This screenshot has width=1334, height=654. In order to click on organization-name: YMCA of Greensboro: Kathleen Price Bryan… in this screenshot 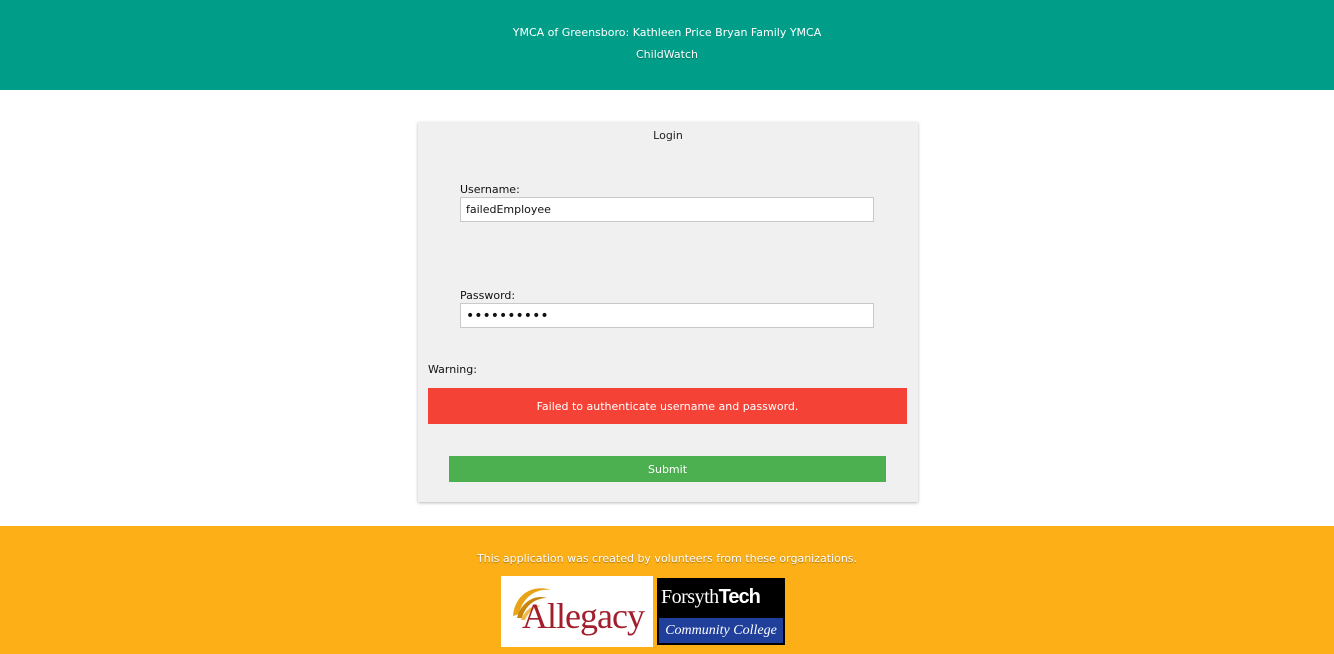, I will do `click(667, 32)`.